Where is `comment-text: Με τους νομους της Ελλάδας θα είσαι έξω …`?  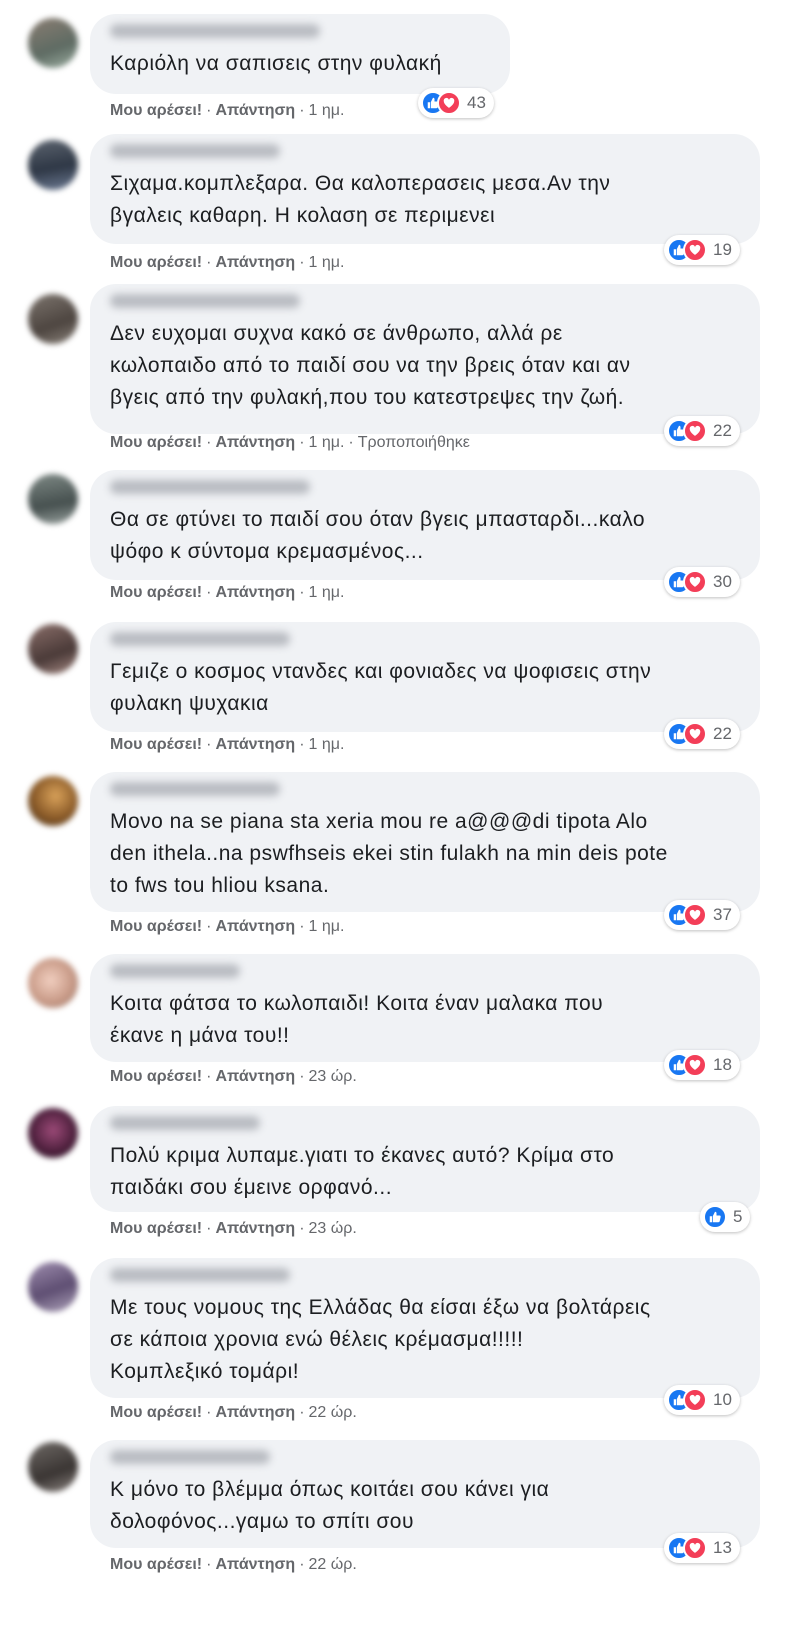
comment-text: Με τους νομους της Ελλάδας θα είσαι έξω … is located at coordinates (380, 1339).